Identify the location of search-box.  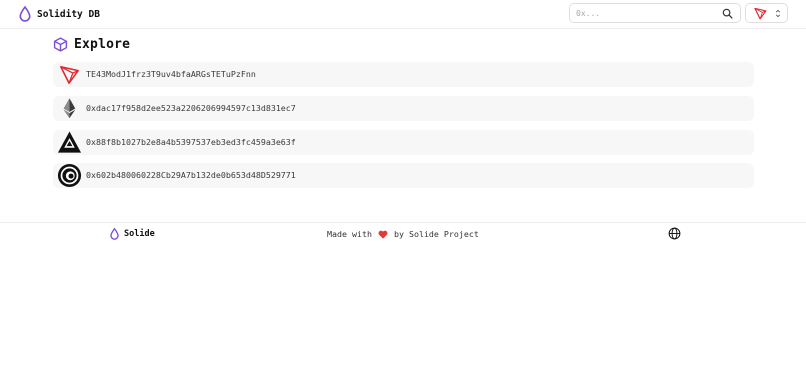
(655, 13).